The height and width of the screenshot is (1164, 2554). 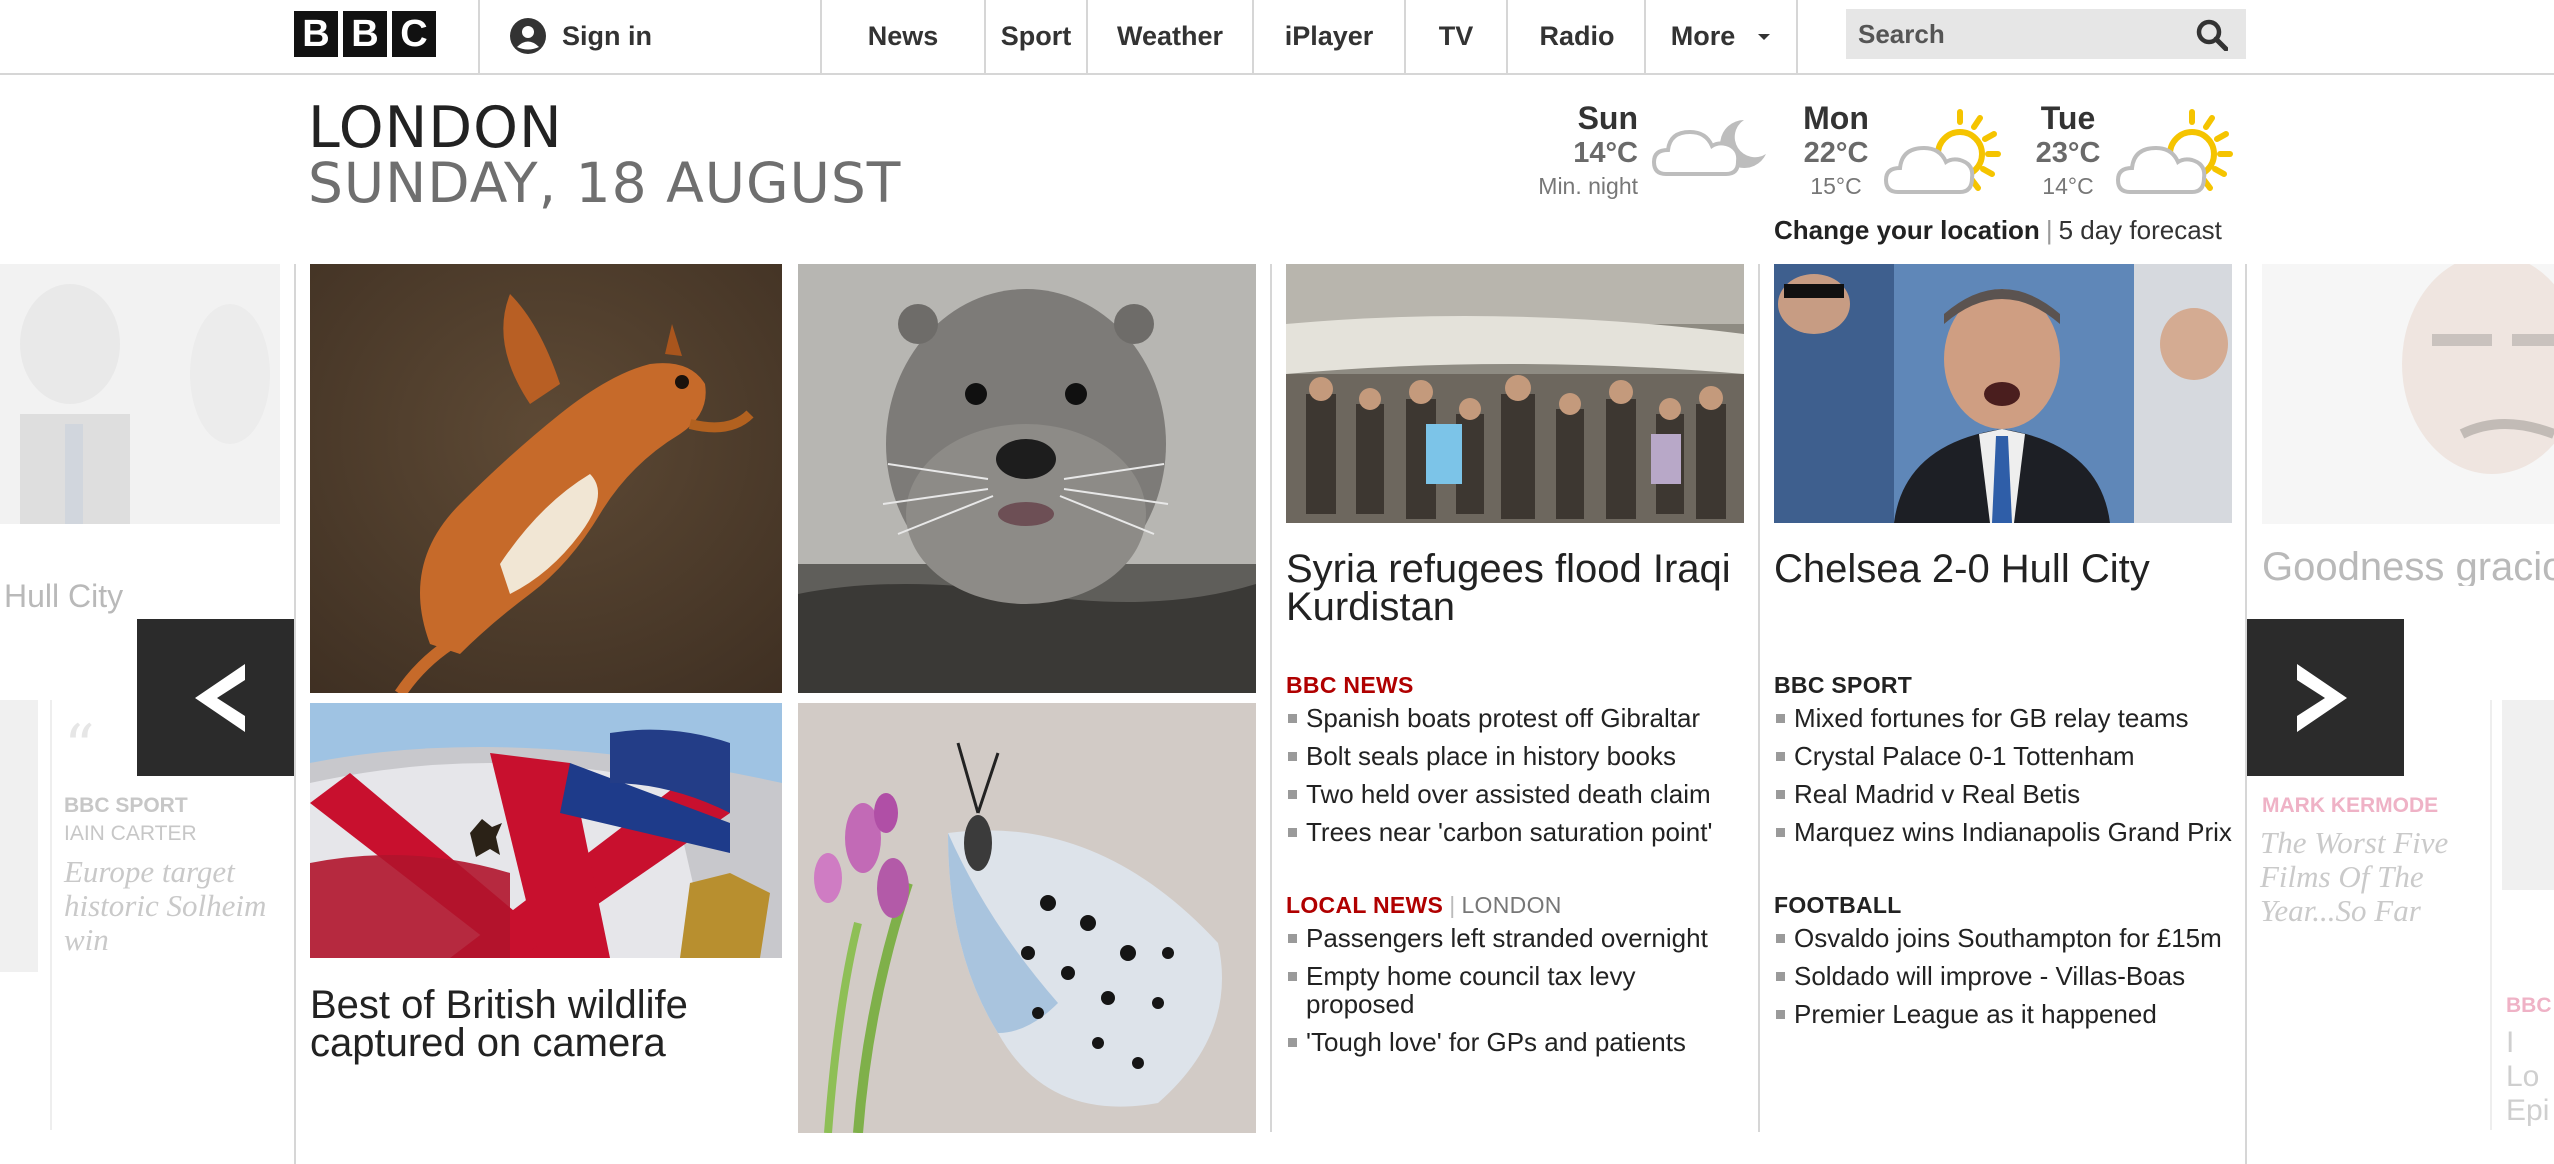 What do you see at coordinates (1516, 832) in the screenshot?
I see `news-link: Trees near 'carbon saturation point'` at bounding box center [1516, 832].